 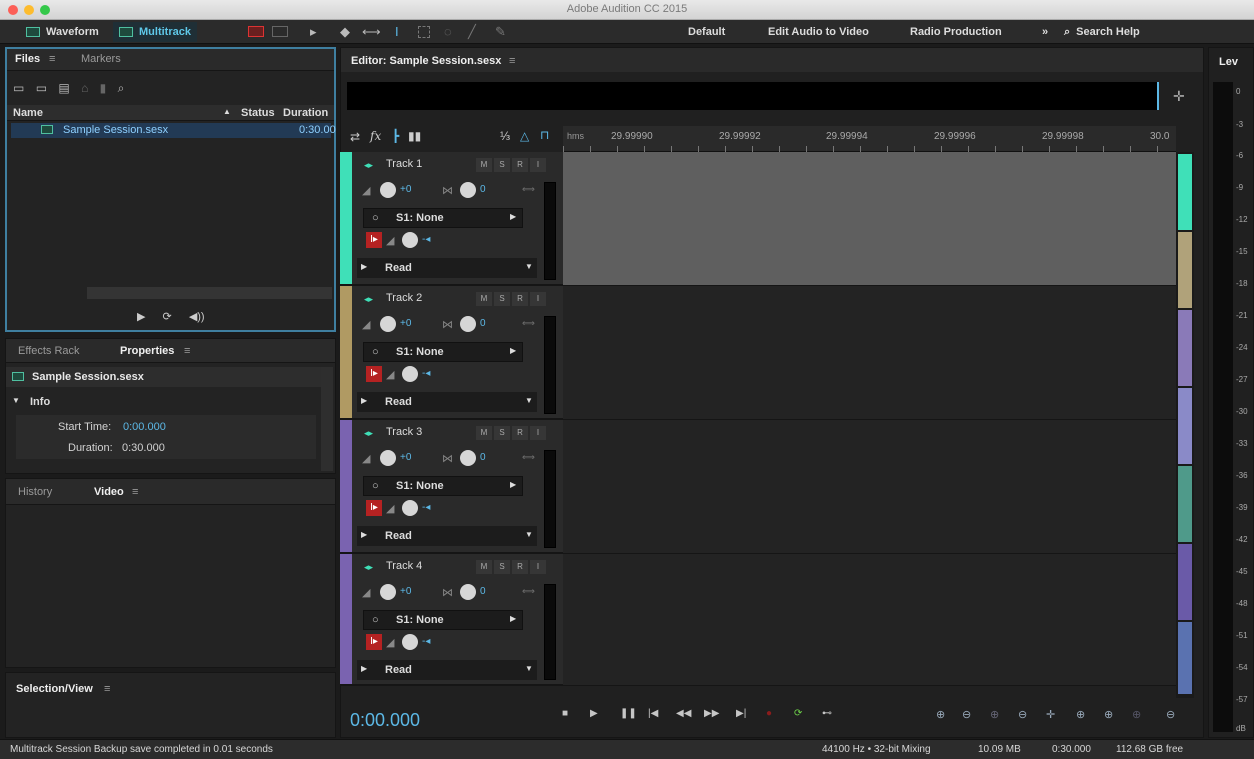 I want to click on more-workspaces-button: », so click(x=1045, y=32).